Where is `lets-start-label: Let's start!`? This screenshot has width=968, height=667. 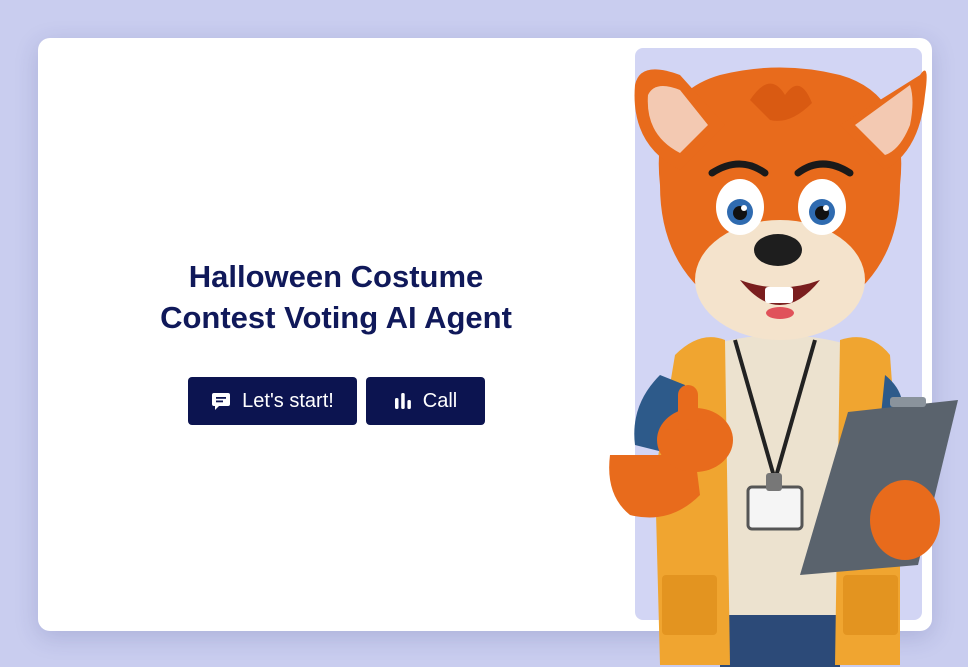 lets-start-label: Let's start! is located at coordinates (288, 400).